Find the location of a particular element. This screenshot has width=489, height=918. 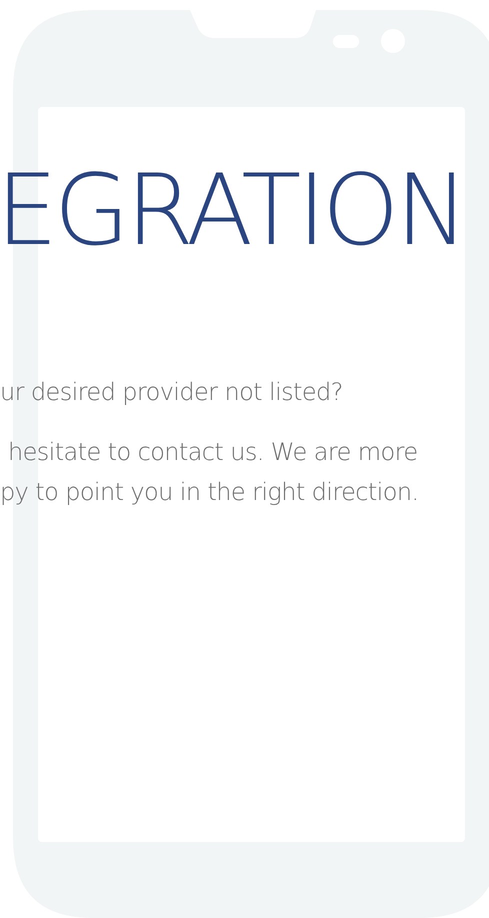

paragraph: hesitate to contact us. We are more py to point you in the right direction. is located at coordinates (210, 472).